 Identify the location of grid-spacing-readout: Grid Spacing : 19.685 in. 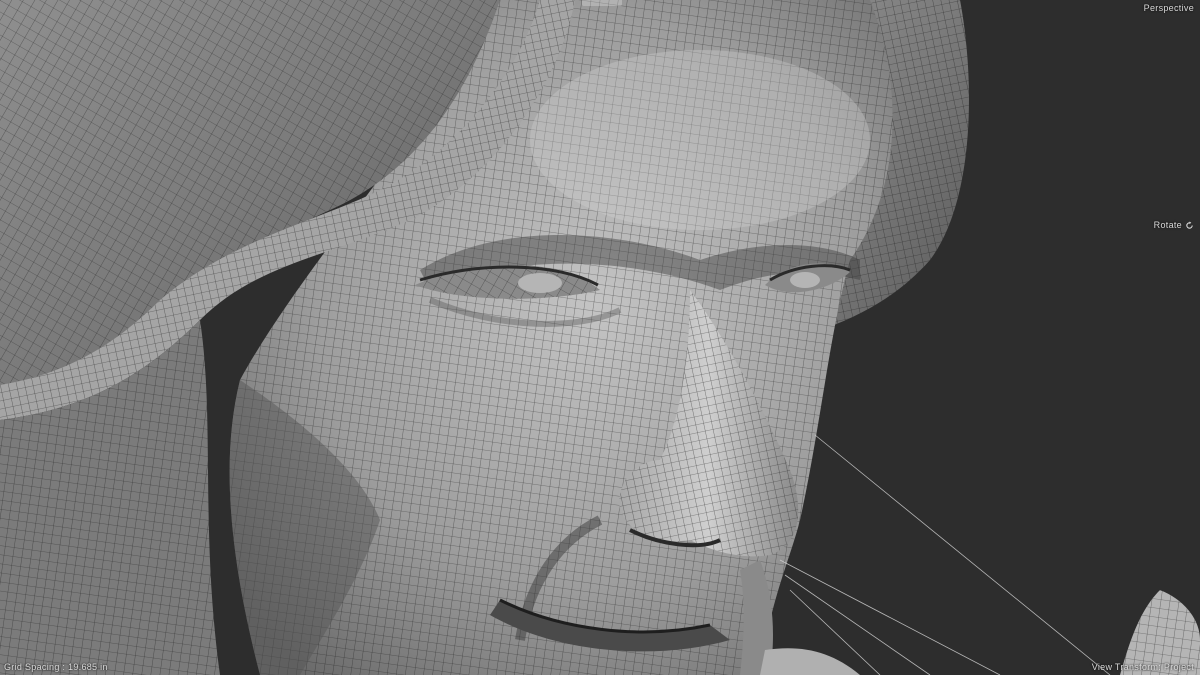
(56, 667).